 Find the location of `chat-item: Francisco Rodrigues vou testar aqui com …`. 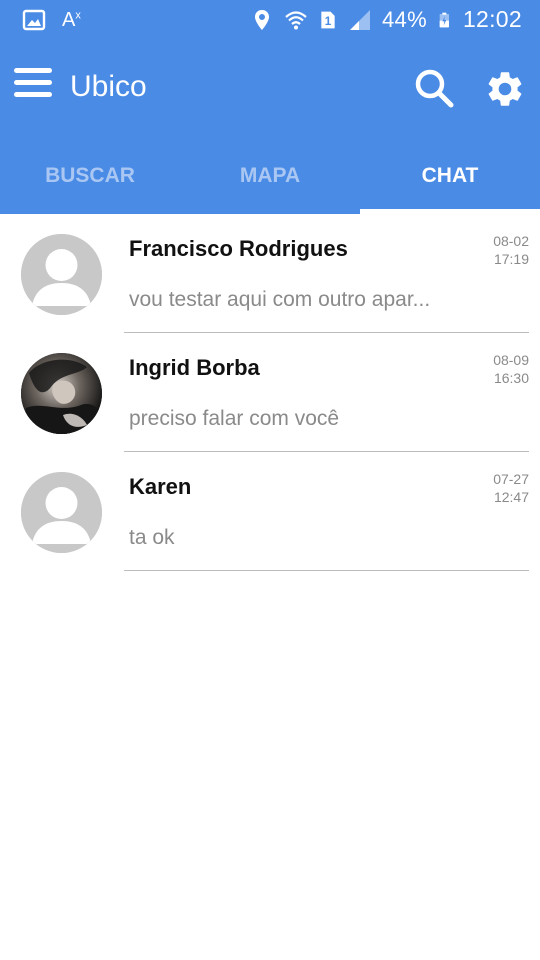

chat-item: Francisco Rodrigues vou testar aqui com … is located at coordinates (270, 273).